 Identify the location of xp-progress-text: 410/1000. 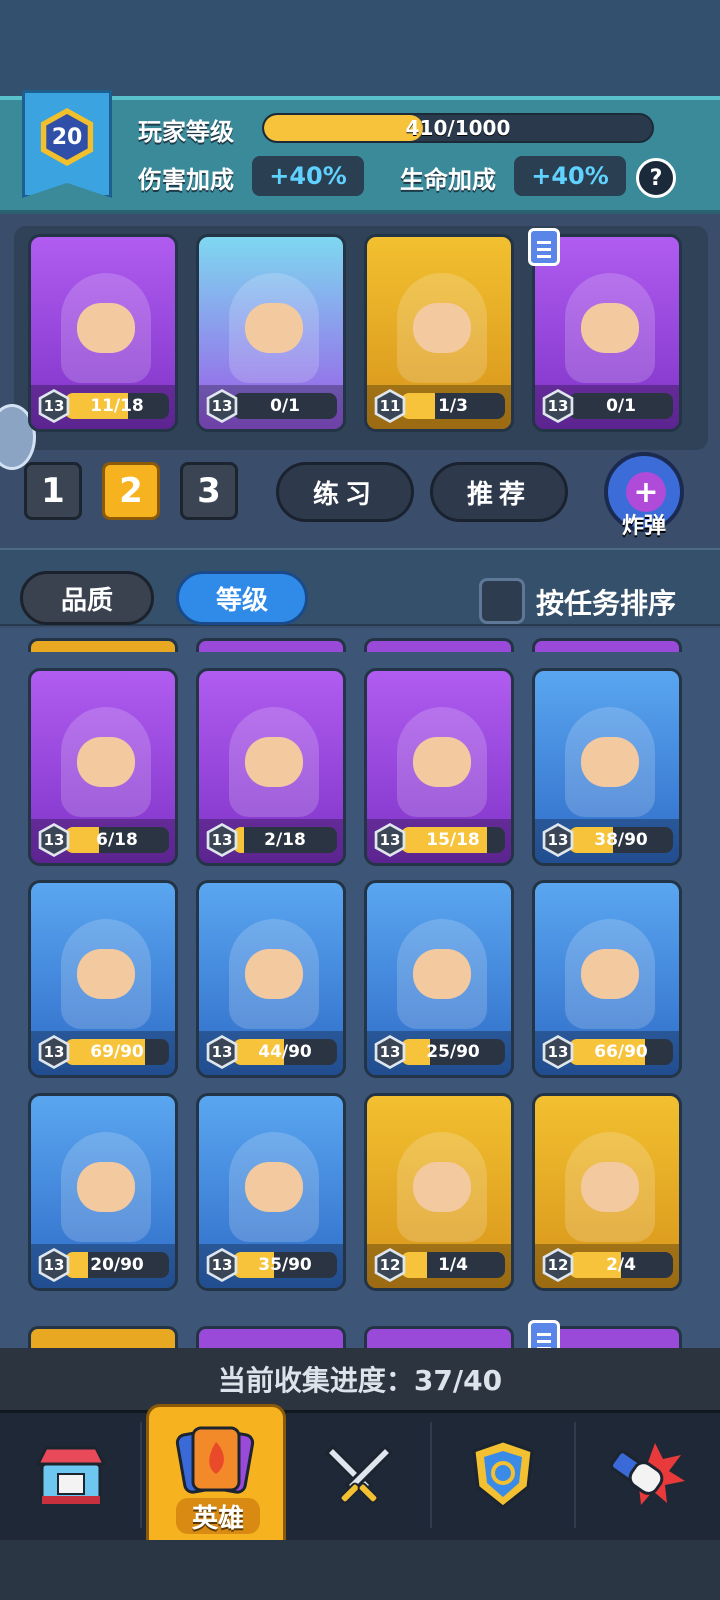
(458, 128).